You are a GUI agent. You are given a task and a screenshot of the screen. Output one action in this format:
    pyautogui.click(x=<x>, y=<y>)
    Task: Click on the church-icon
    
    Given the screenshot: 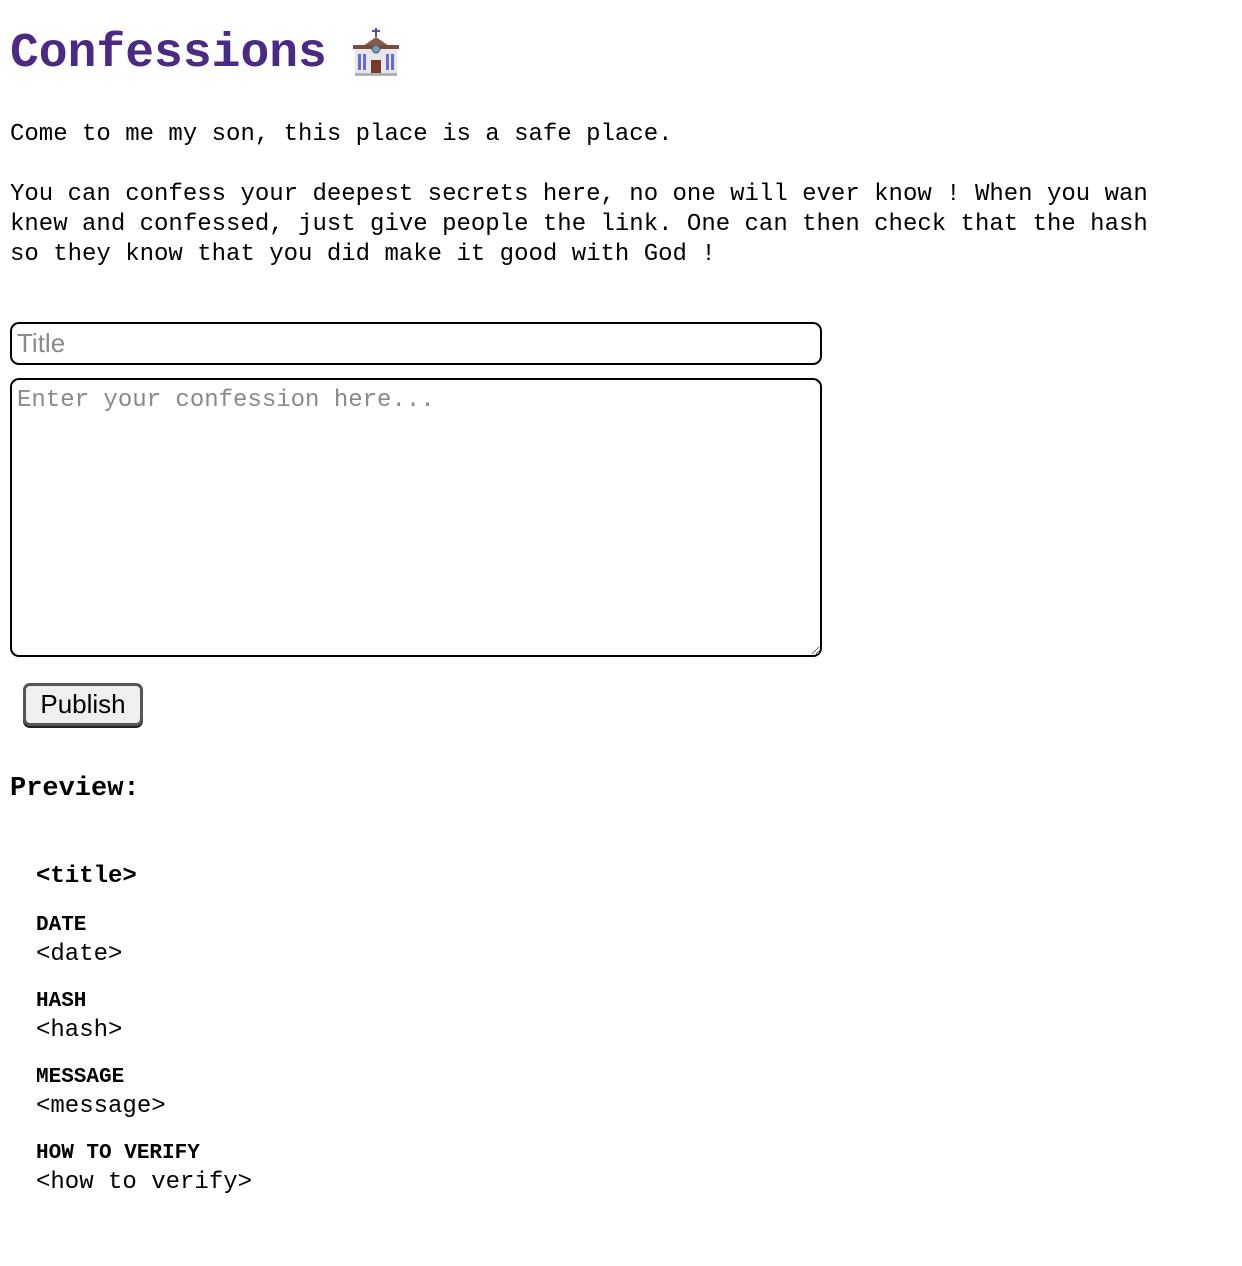 What is the action you would take?
    pyautogui.click(x=376, y=52)
    